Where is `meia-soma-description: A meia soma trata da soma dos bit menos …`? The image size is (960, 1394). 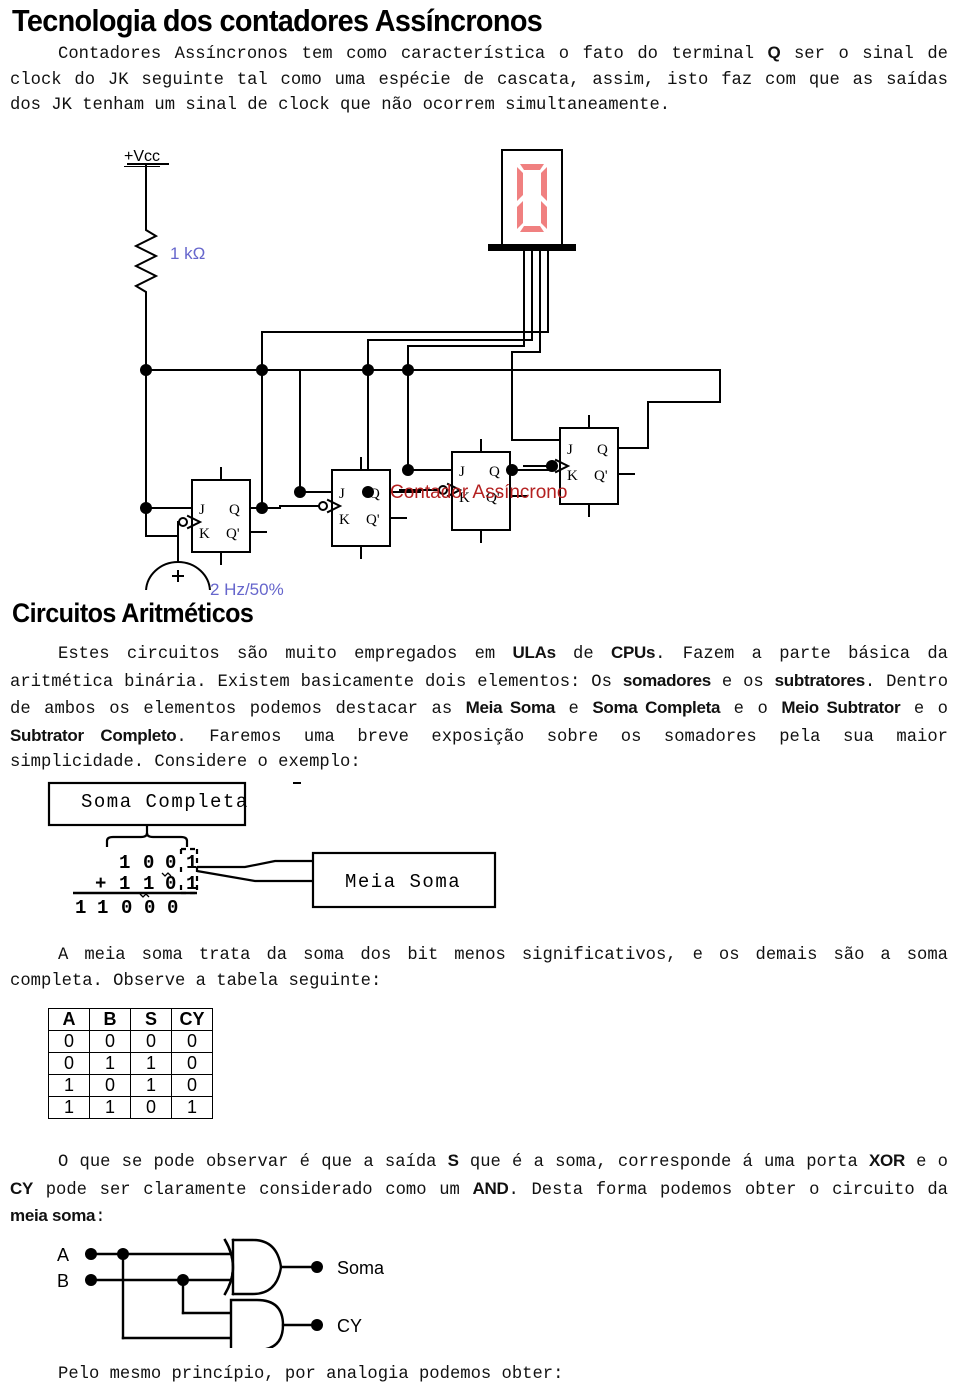
meia-soma-description: A meia soma trata da soma dos bit menos … is located at coordinates (479, 968).